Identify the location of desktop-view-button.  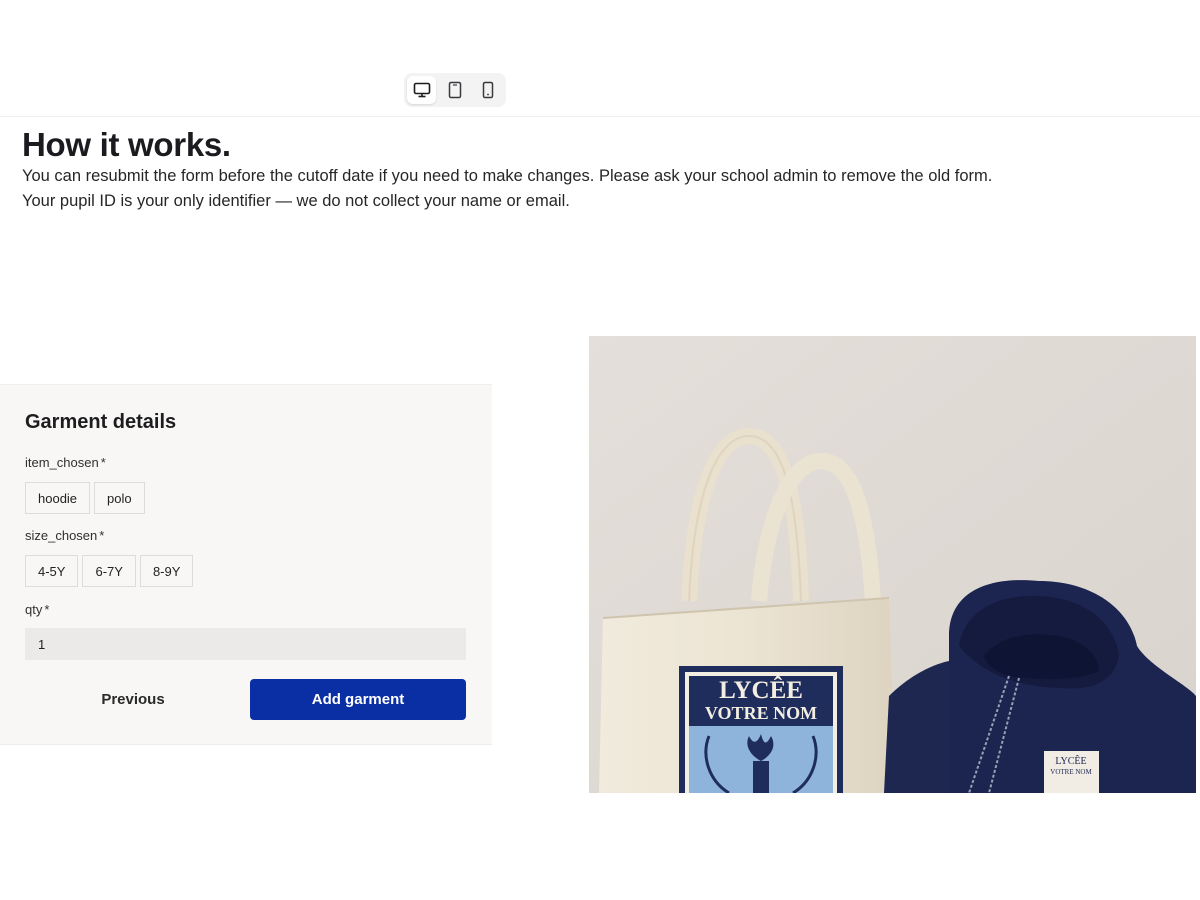
(422, 90).